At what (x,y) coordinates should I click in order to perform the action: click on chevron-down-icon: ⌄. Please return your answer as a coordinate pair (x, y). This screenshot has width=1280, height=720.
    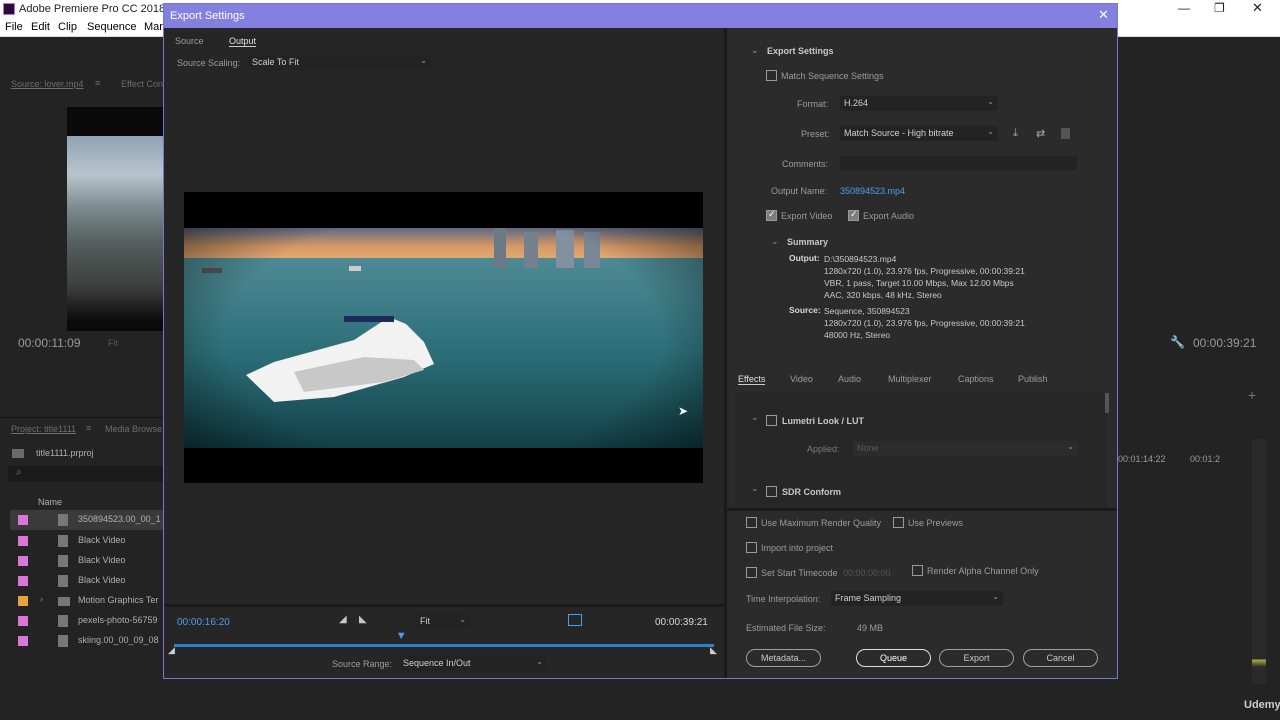
    Looking at the image, I should click on (1070, 446).